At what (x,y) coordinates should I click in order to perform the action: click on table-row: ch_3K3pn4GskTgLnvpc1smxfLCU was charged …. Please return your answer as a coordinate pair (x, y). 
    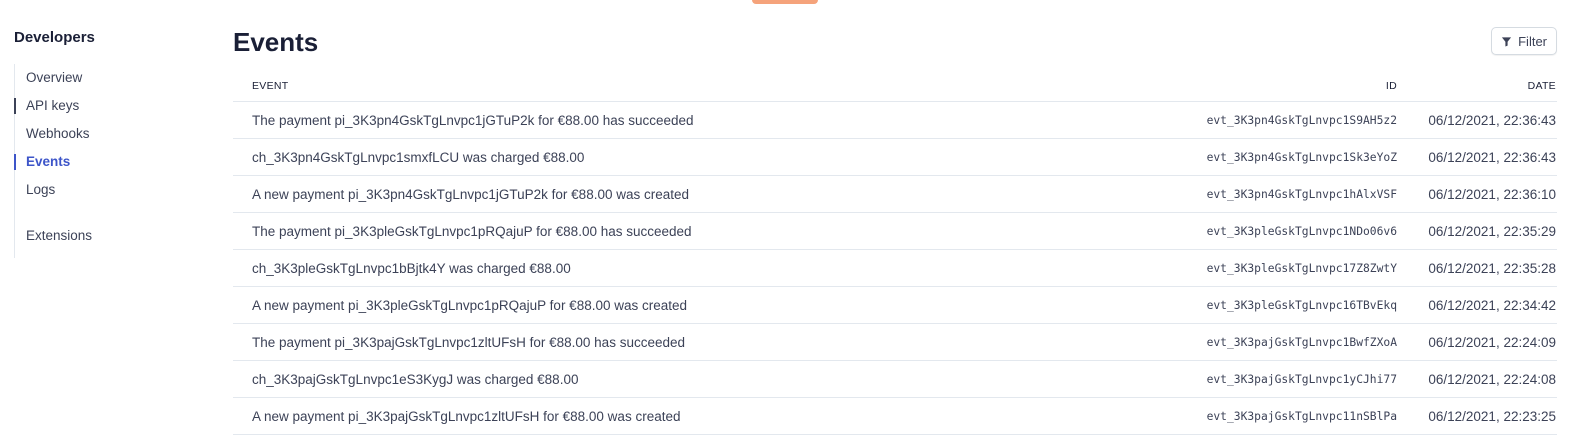
    Looking at the image, I should click on (895, 157).